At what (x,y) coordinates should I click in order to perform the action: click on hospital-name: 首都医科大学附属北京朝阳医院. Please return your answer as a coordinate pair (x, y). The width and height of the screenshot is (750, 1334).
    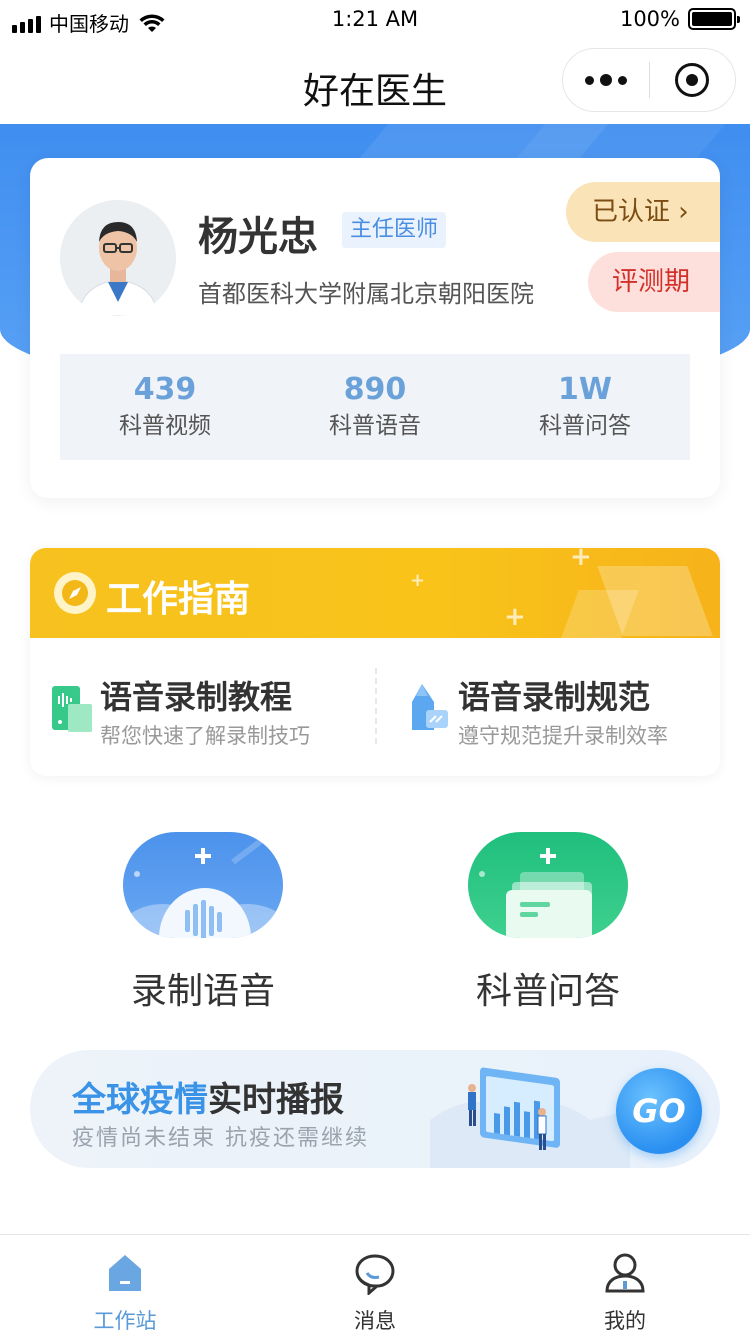
    Looking at the image, I should click on (366, 294).